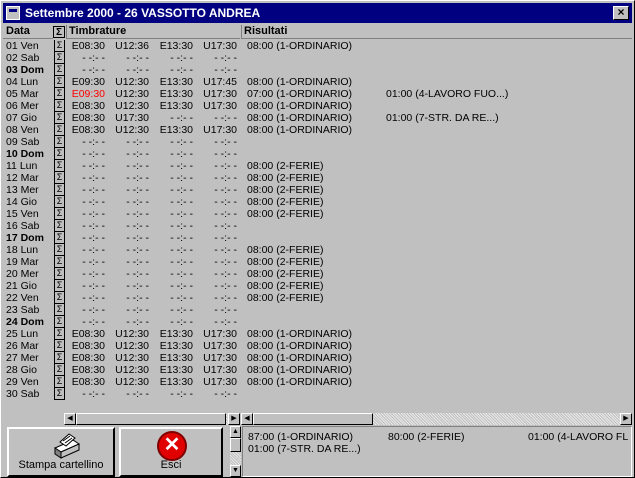 The image size is (635, 478). Describe the element at coordinates (121, 310) in the screenshot. I see `table-row: 23 Sab Σ - -:- -- -:- -- -:- -- -:- -` at that location.